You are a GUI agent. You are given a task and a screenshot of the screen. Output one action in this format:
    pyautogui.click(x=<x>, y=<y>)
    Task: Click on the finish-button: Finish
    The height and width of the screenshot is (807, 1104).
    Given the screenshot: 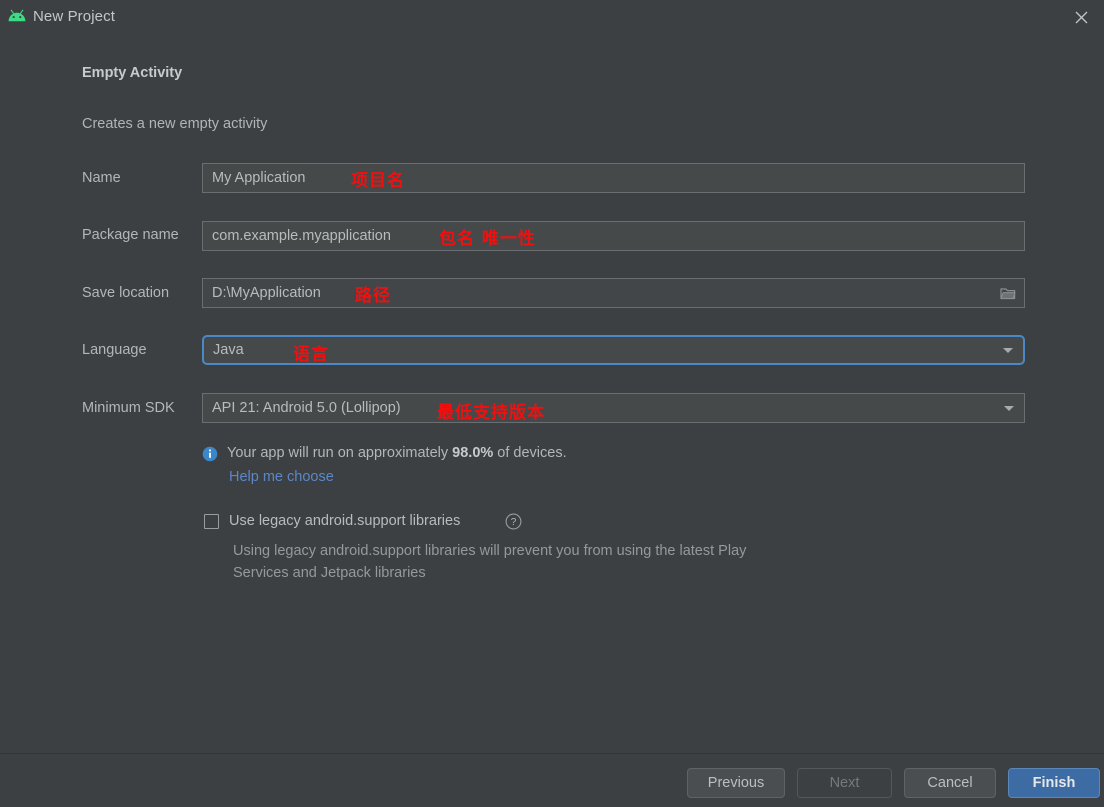 What is the action you would take?
    pyautogui.click(x=1054, y=783)
    